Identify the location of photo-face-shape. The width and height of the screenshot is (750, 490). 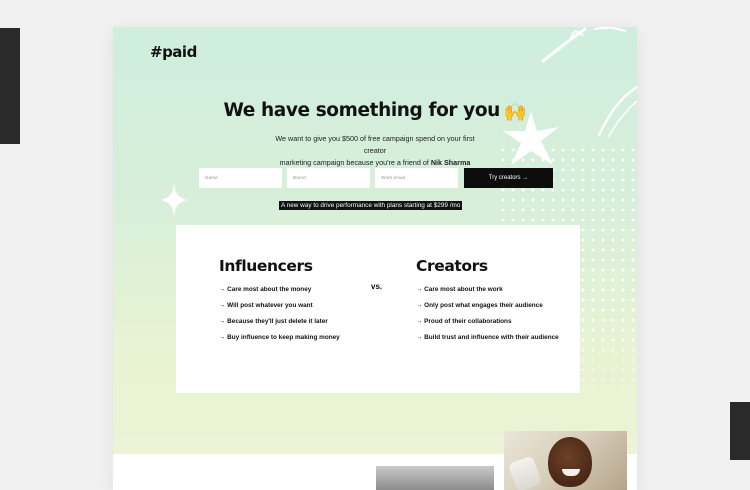
(570, 462).